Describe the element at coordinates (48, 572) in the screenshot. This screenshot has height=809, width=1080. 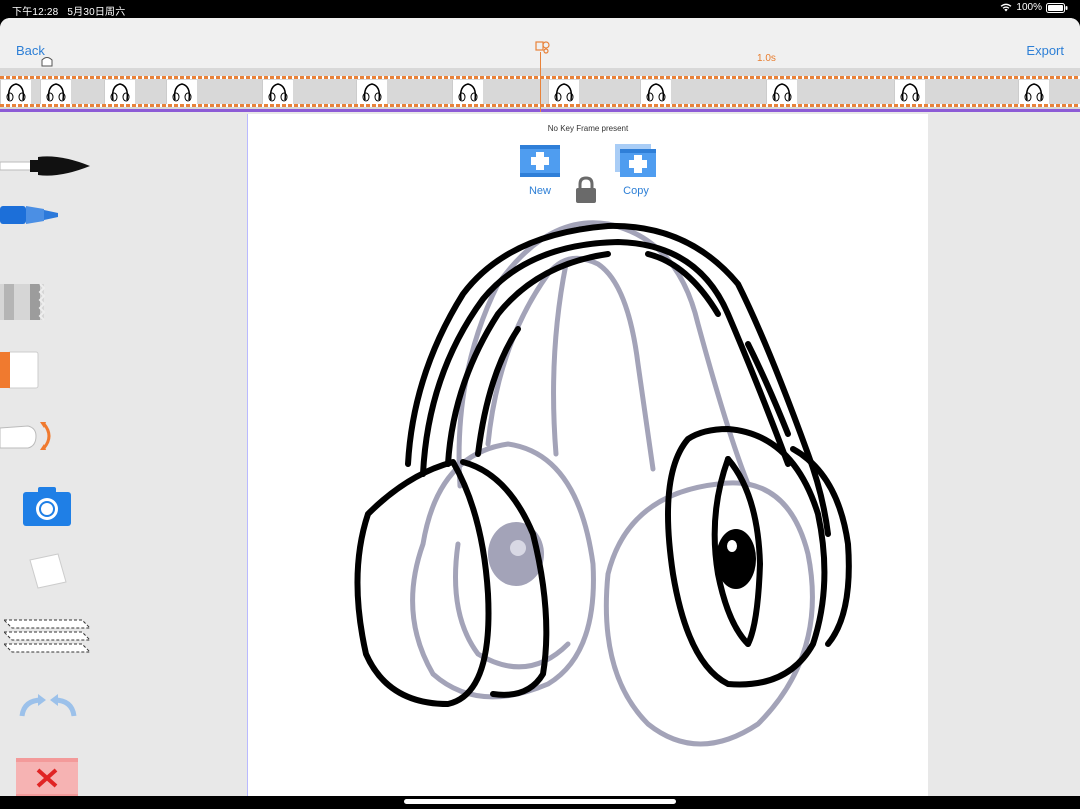
I see `paper-tool-icon` at that location.